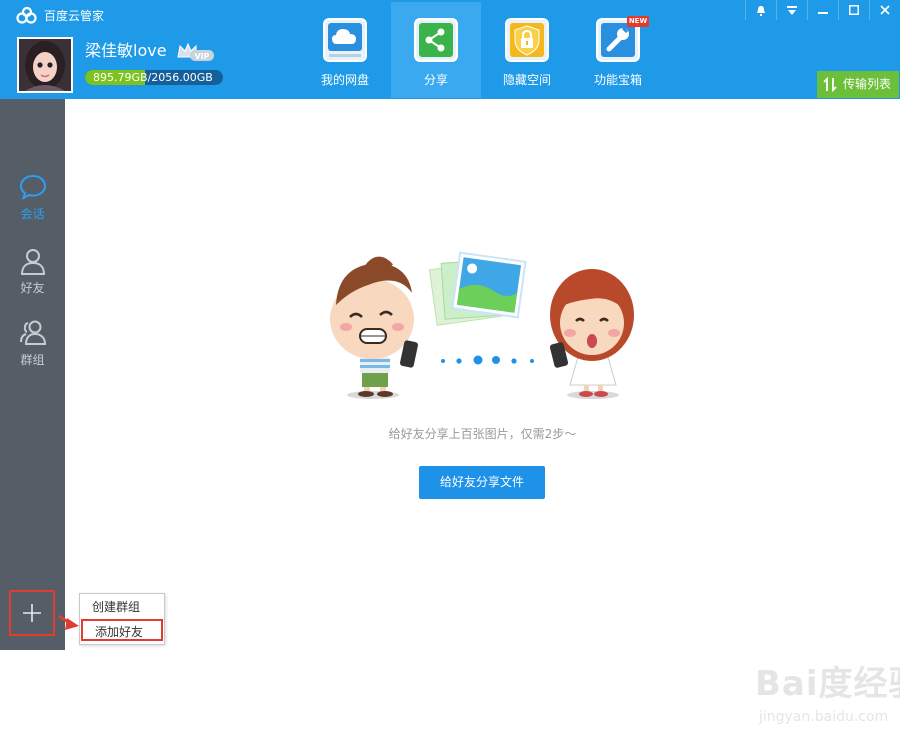 The height and width of the screenshot is (734, 900). I want to click on maximize-button, so click(853, 10).